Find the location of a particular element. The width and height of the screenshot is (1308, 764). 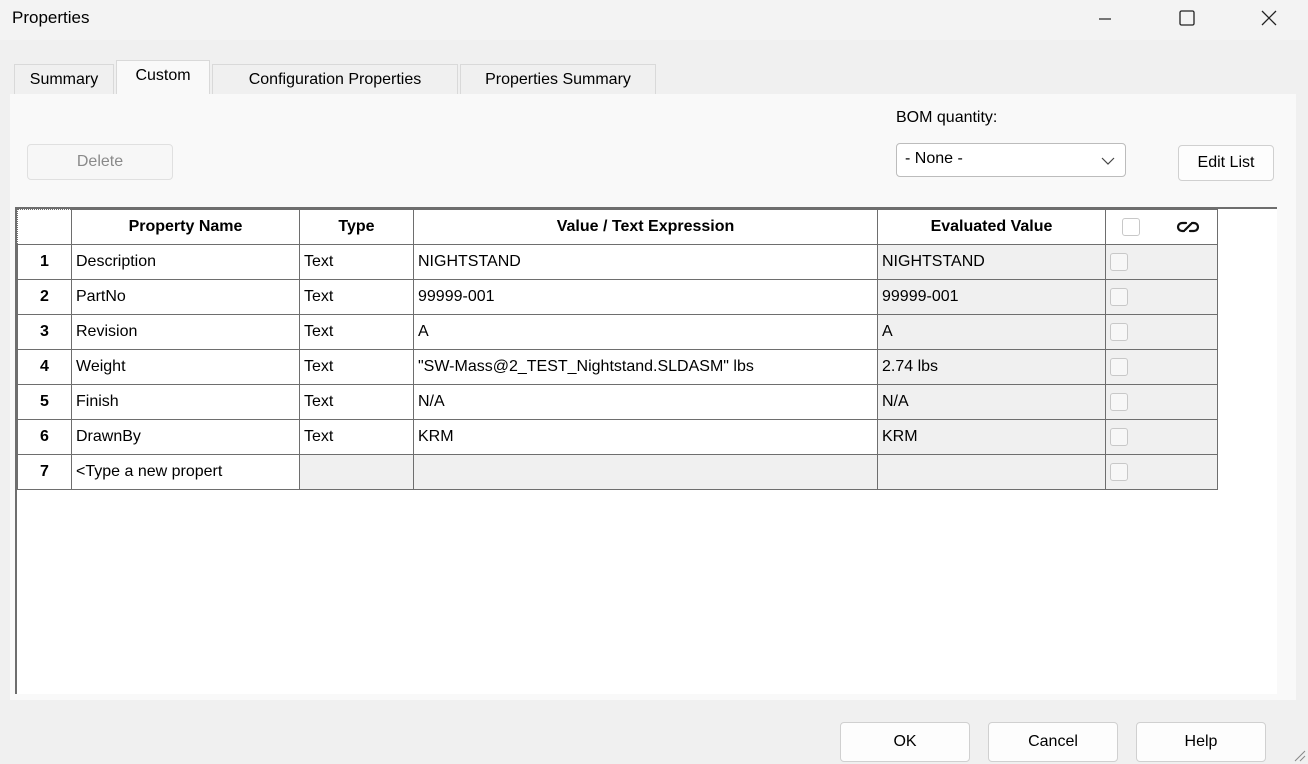

link-icon is located at coordinates (1187, 226).